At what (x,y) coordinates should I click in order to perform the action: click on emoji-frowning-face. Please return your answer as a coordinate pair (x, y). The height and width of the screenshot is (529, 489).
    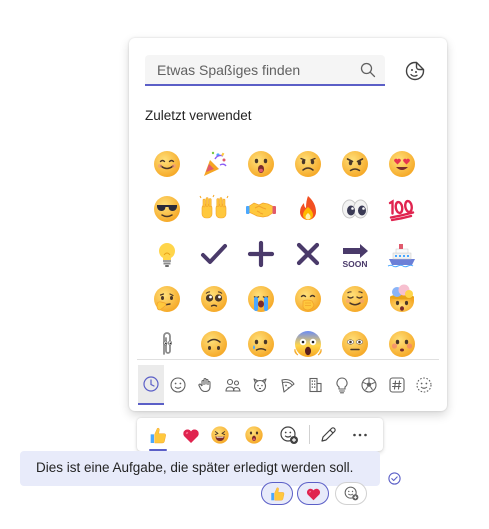
    Looking at the image, I should click on (308, 164).